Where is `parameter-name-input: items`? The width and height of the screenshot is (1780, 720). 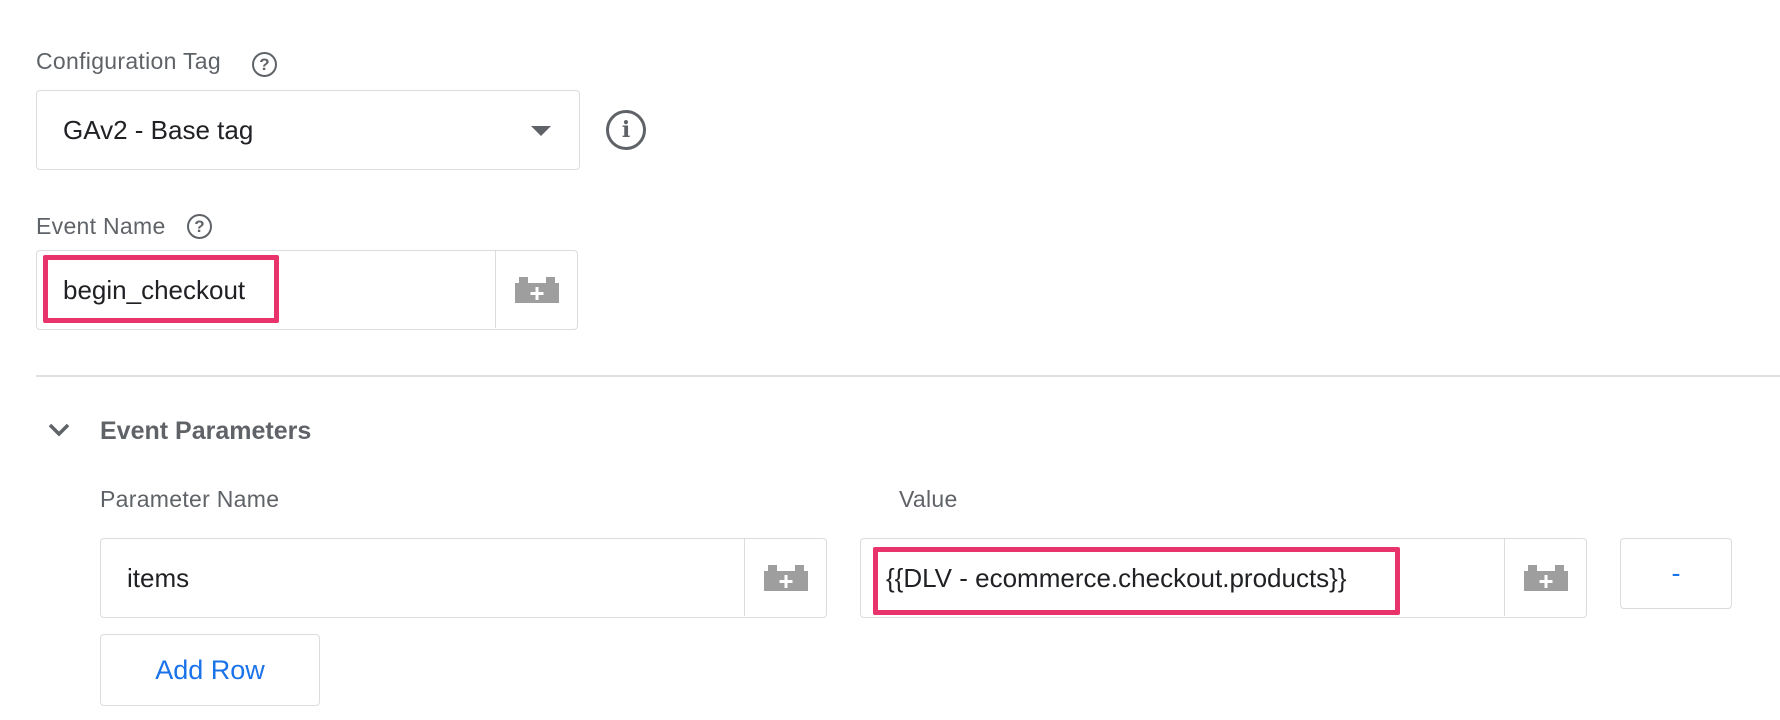
parameter-name-input: items is located at coordinates (158, 578).